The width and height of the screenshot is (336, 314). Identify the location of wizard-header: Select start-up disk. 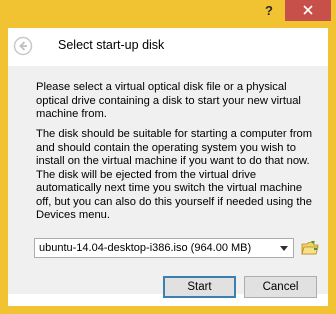
(168, 47).